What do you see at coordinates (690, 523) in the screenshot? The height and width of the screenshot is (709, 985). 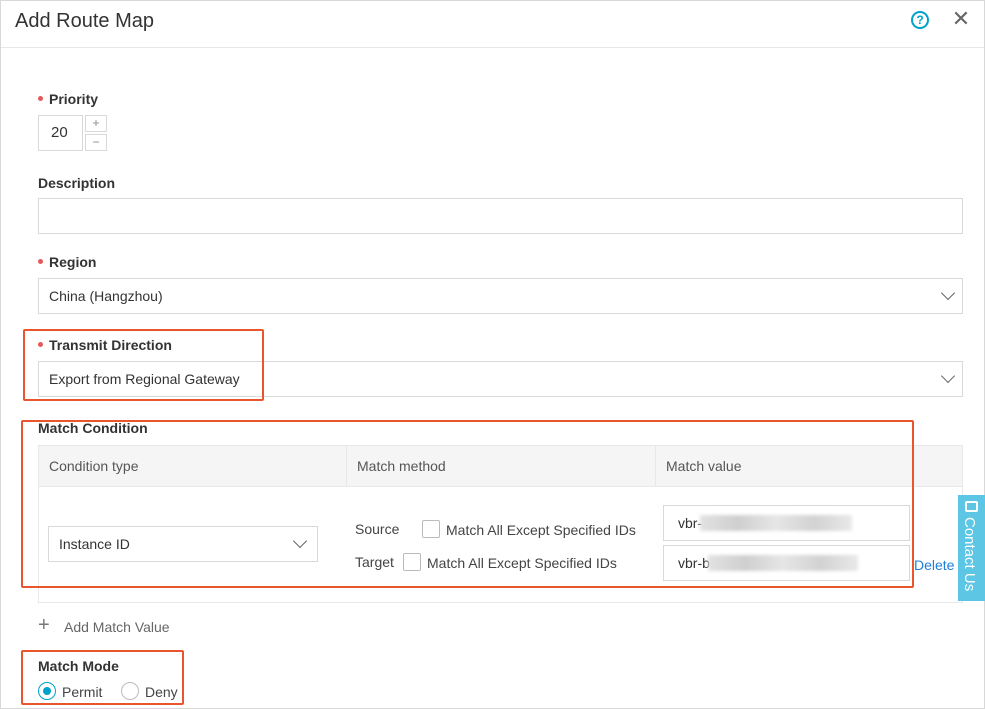 I see `source-value-text: vbr-` at bounding box center [690, 523].